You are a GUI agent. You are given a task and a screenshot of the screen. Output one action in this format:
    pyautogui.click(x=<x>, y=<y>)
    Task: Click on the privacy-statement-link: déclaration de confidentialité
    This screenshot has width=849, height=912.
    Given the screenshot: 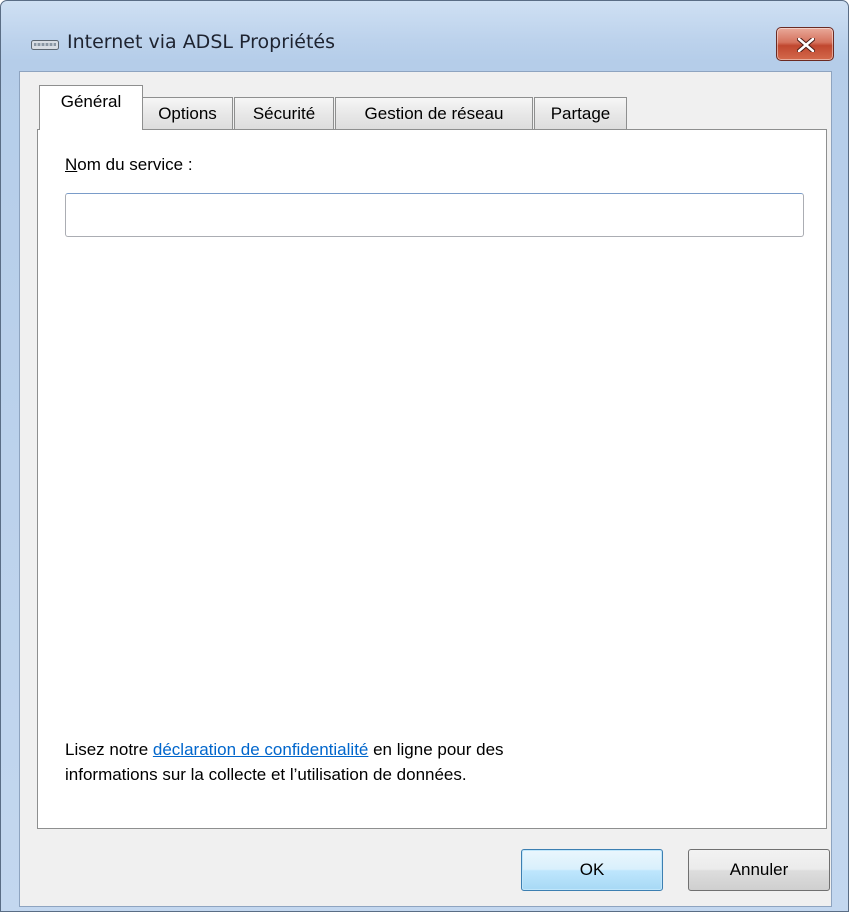 What is the action you would take?
    pyautogui.click(x=260, y=749)
    